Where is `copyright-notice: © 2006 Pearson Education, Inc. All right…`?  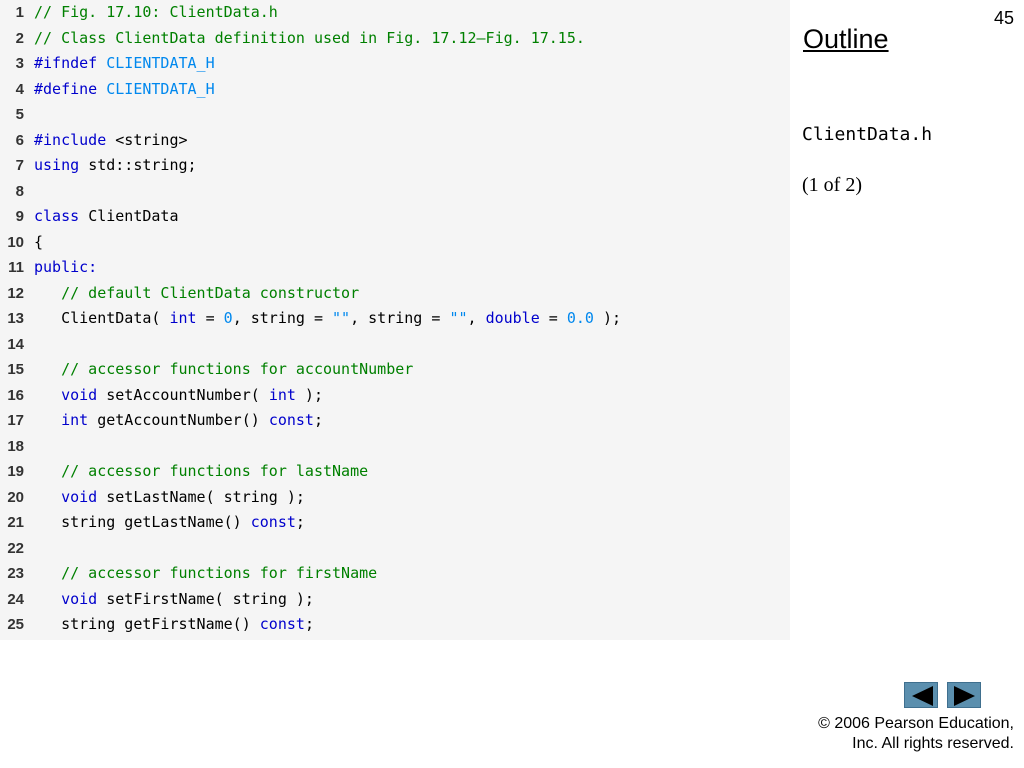 copyright-notice: © 2006 Pearson Education, Inc. All right… is located at coordinates (916, 734).